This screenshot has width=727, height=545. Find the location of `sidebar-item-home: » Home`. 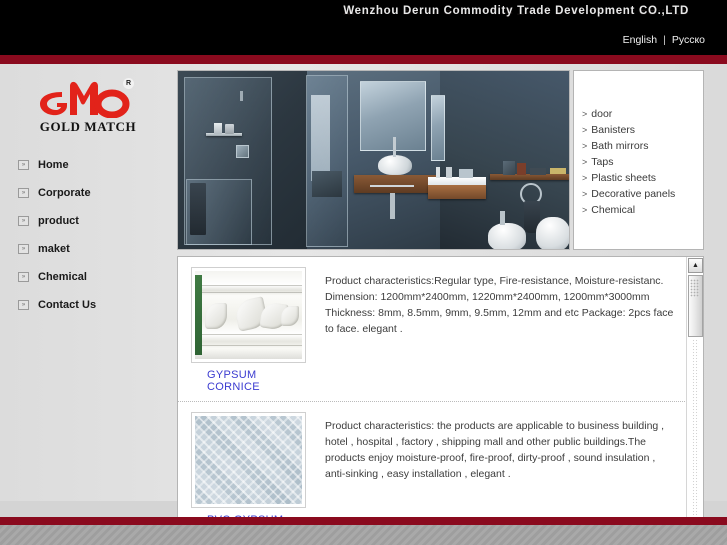

sidebar-item-home: » Home is located at coordinates (93, 165).